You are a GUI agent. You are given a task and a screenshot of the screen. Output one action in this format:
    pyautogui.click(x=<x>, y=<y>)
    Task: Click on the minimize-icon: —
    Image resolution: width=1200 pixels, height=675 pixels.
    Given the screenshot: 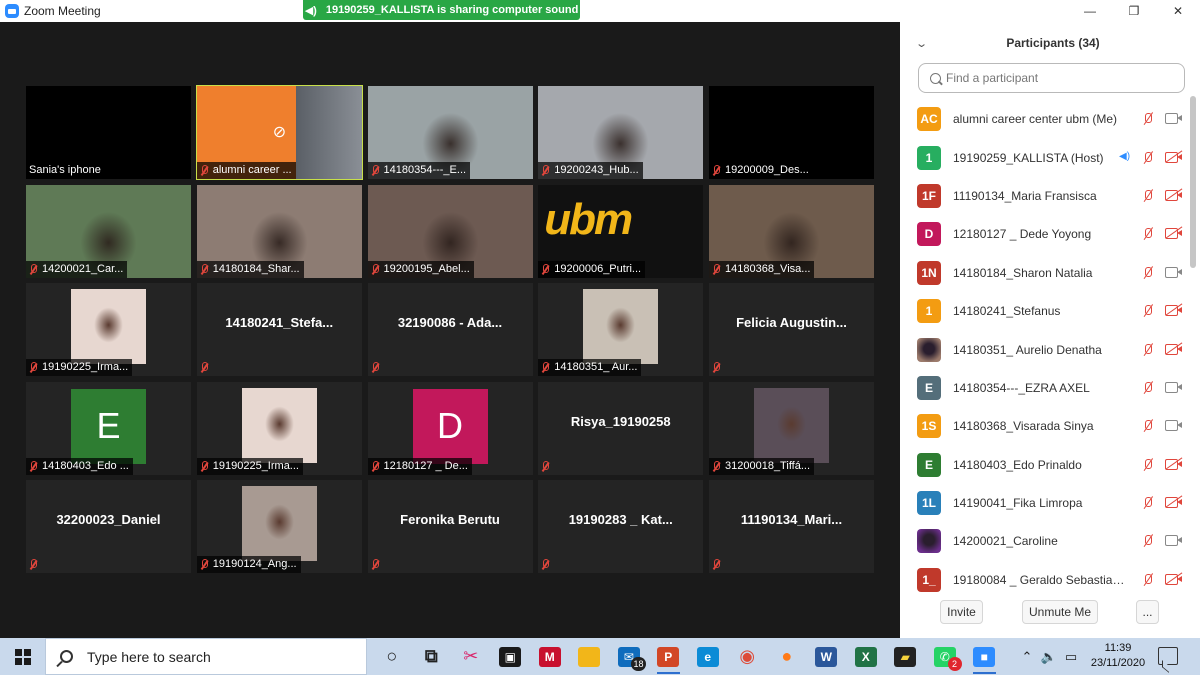 What is the action you would take?
    pyautogui.click(x=1090, y=11)
    